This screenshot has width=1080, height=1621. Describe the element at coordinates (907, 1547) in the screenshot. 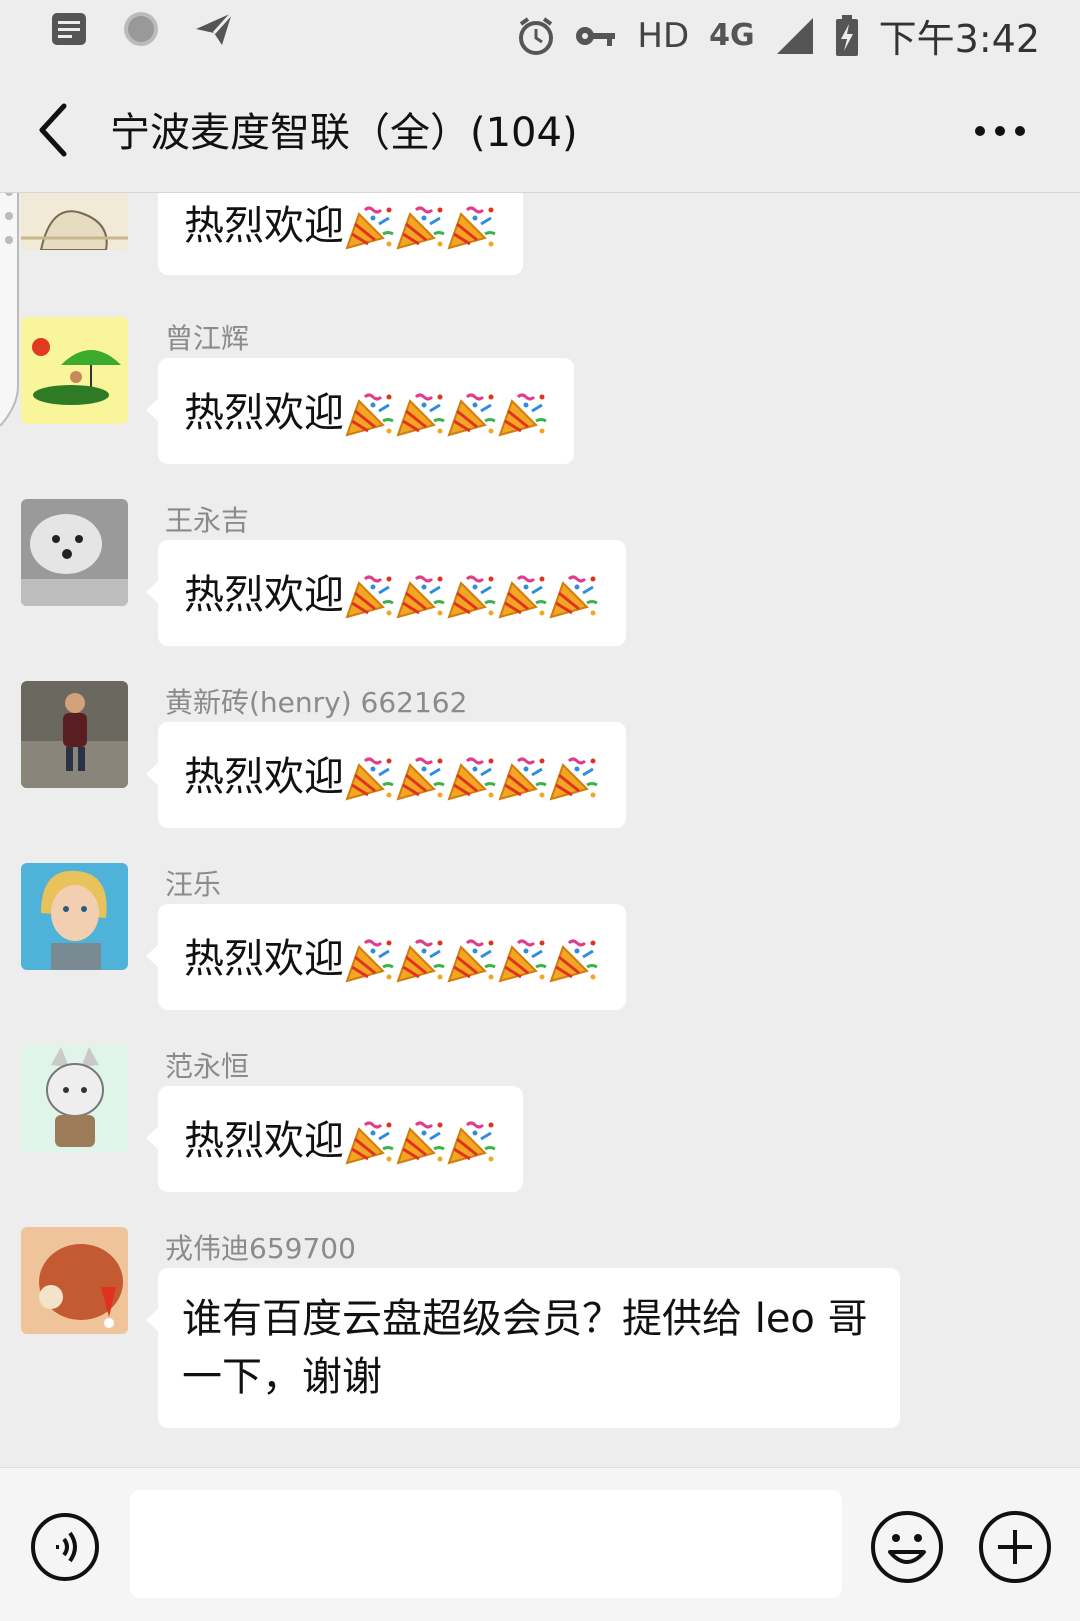

I see `emoji-smile-icon` at that location.